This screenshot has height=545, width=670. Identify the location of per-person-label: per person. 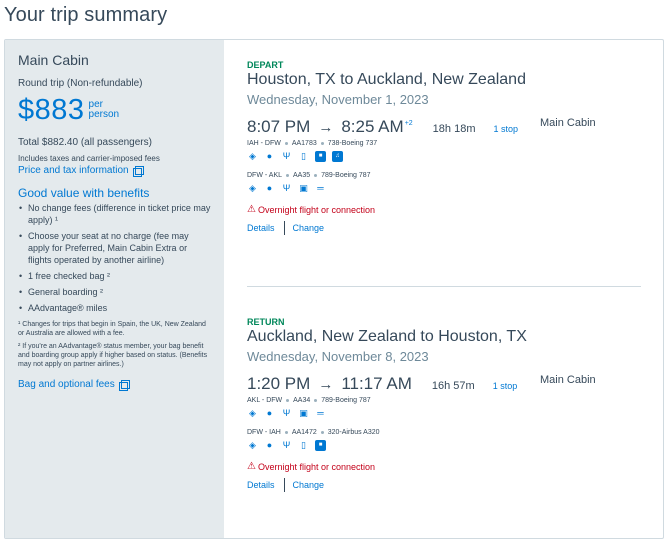
(104, 109).